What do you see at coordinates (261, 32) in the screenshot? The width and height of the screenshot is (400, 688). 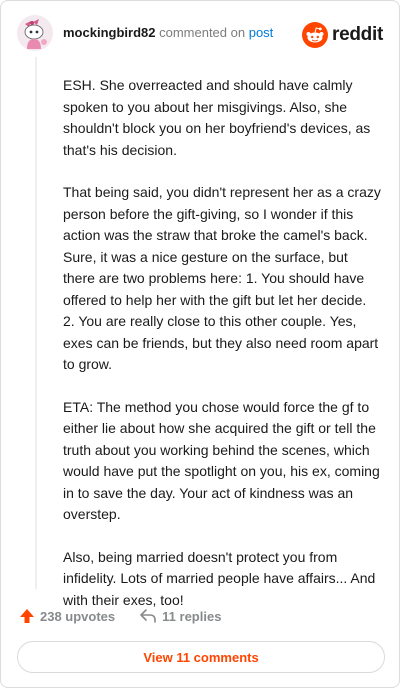 I see `post-link: post` at bounding box center [261, 32].